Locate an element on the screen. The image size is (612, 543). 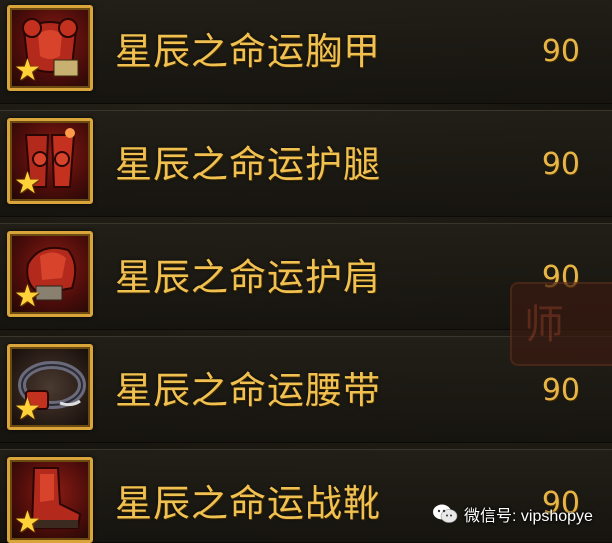
background-badge-text: 师 is located at coordinates (544, 325).